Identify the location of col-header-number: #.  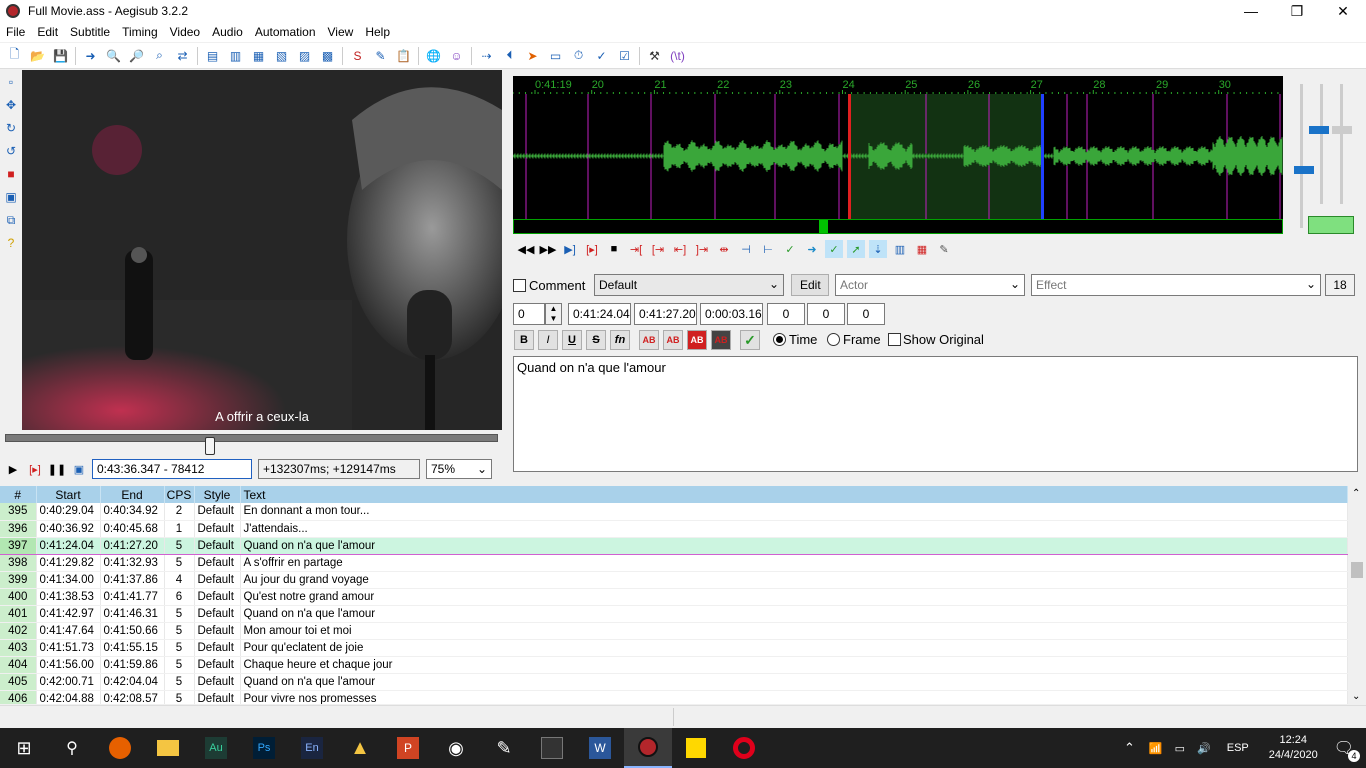
(18, 494).